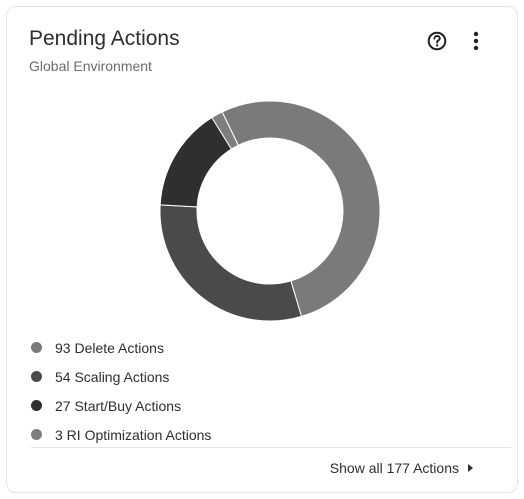 The image size is (524, 499). I want to click on caret-right-icon, so click(470, 468).